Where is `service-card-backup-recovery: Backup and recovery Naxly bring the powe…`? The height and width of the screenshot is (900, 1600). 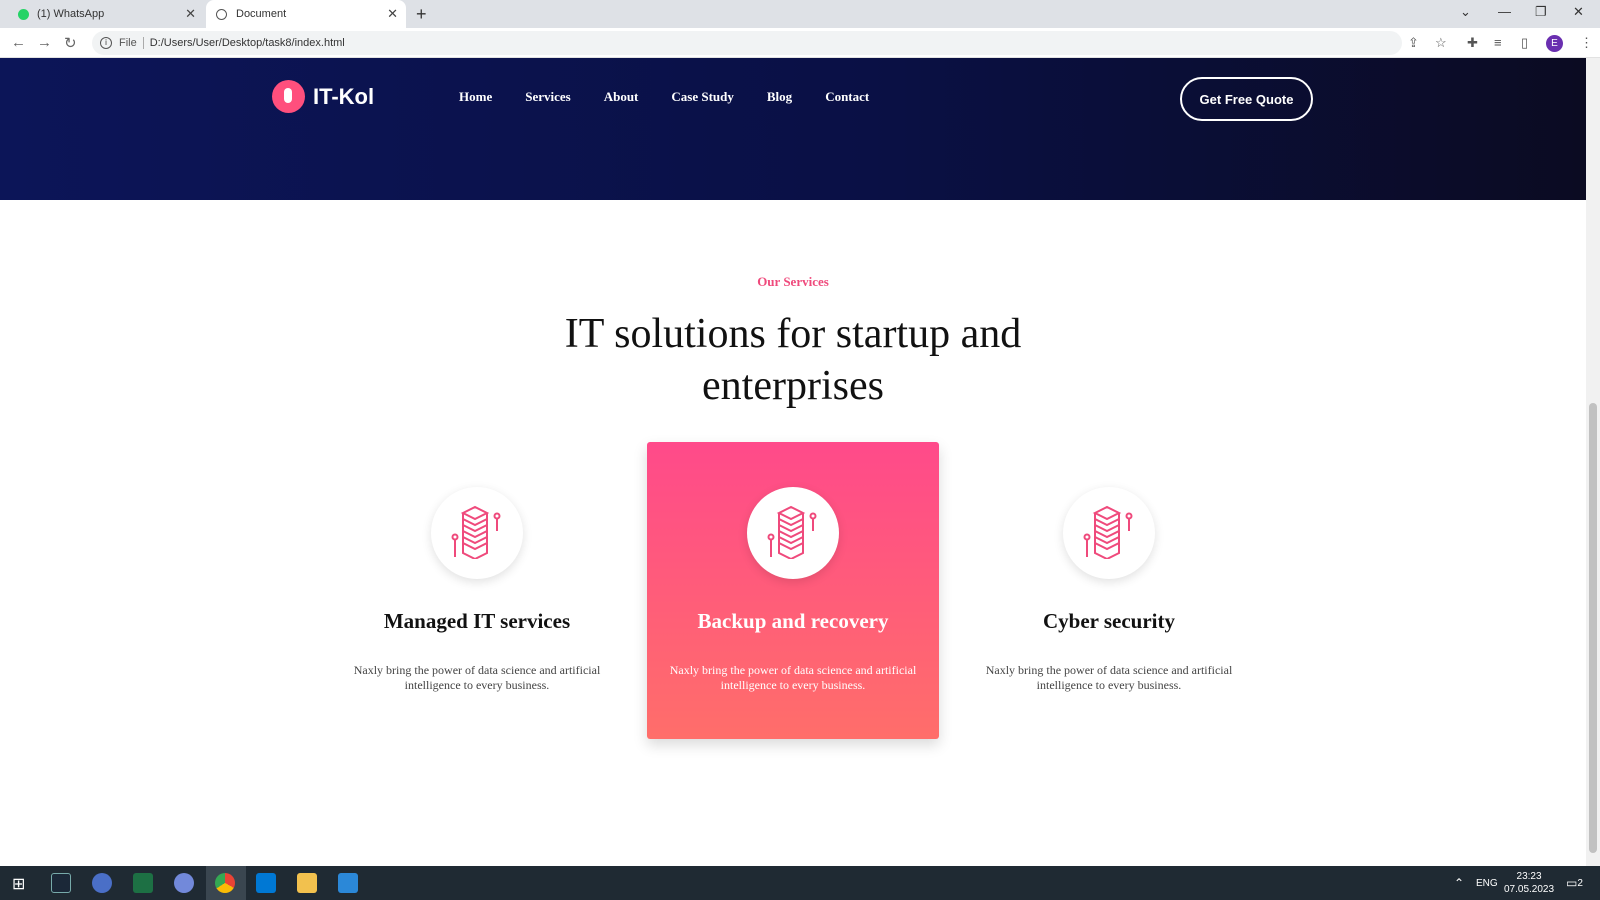
service-card-backup-recovery: Backup and recovery Naxly bring the powe… is located at coordinates (793, 590).